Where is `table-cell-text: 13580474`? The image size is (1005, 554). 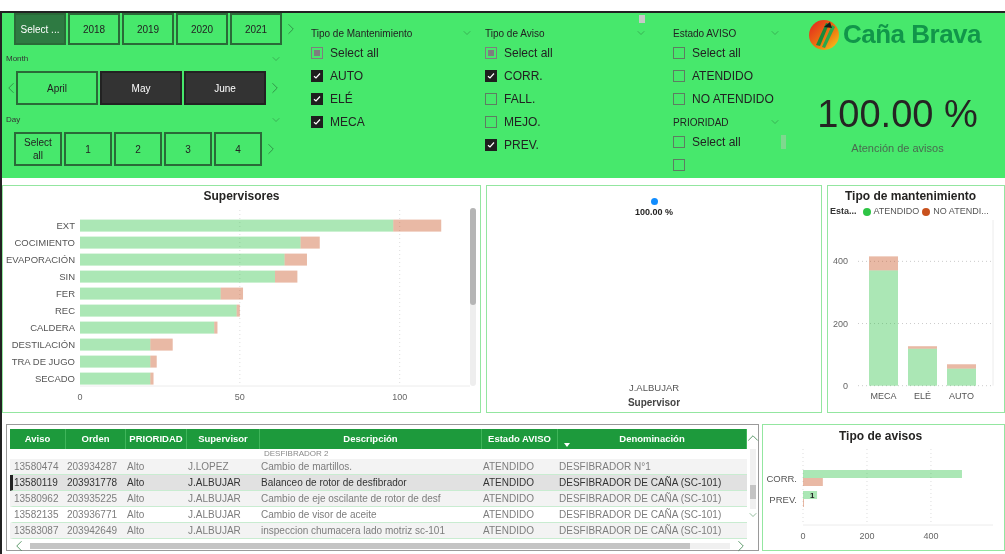 table-cell-text: 13580474 is located at coordinates (36, 466).